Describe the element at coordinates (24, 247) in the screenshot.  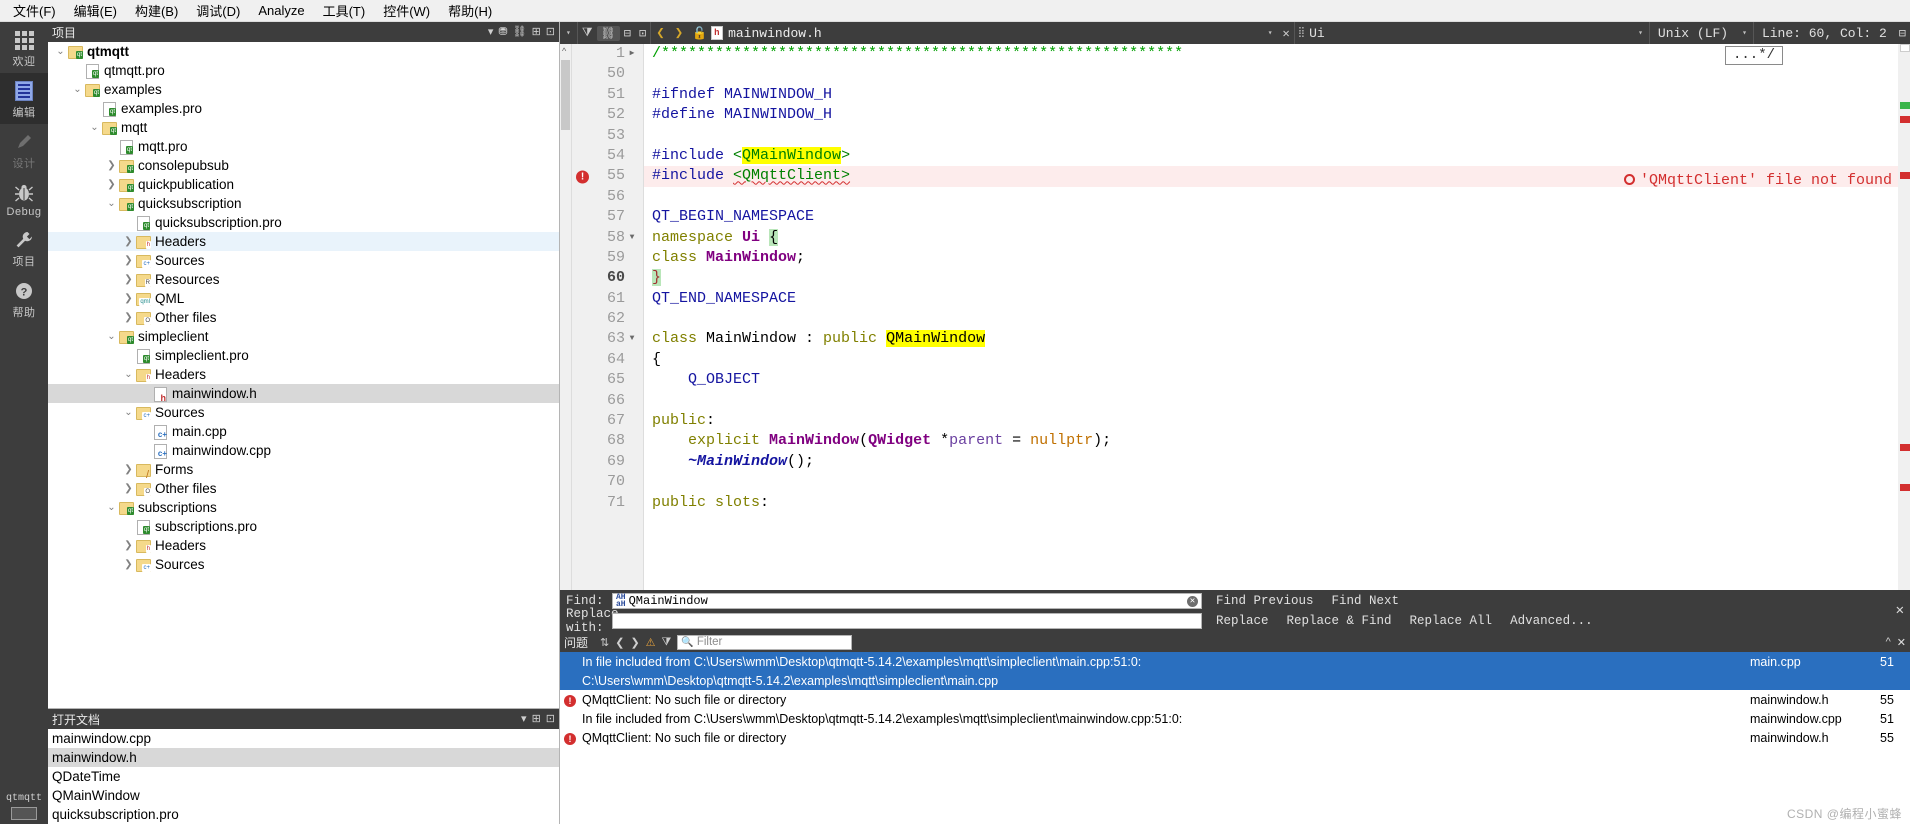
I see `mode-projects: 项目` at that location.